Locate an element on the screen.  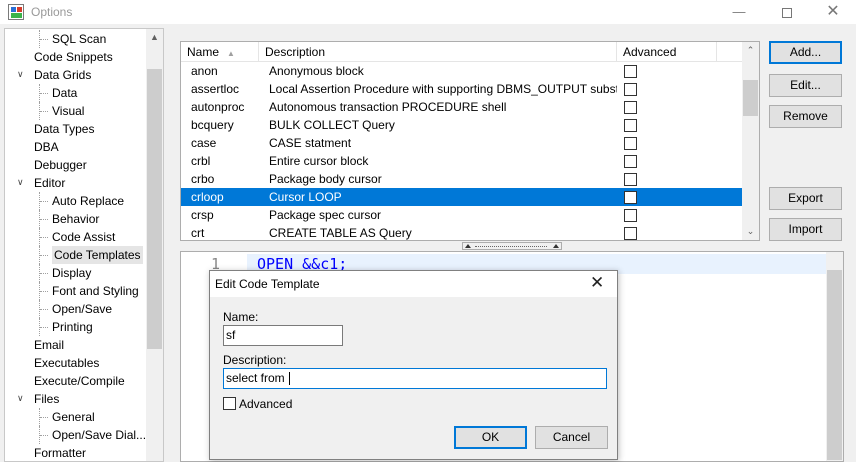
template-description-cell: CREATE TABLE AS Query is located at coordinates (340, 233).